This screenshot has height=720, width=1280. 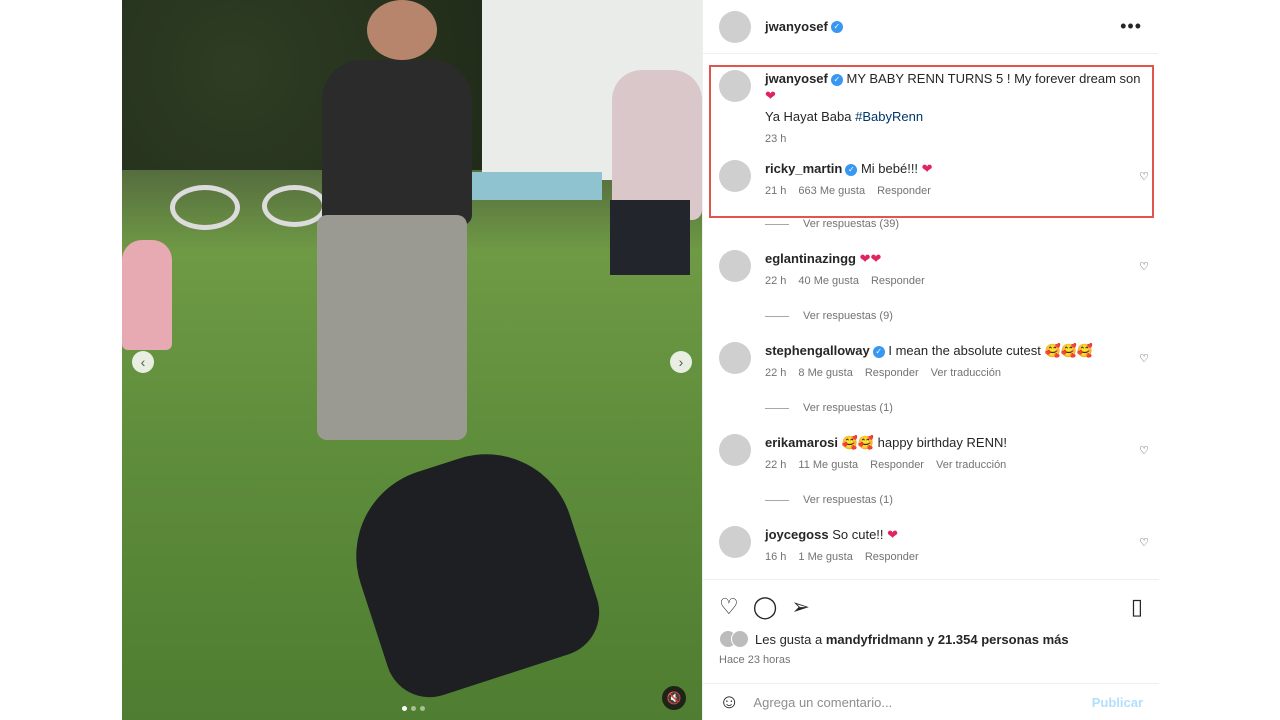 What do you see at coordinates (650, 237) in the screenshot?
I see `adult-shorts` at bounding box center [650, 237].